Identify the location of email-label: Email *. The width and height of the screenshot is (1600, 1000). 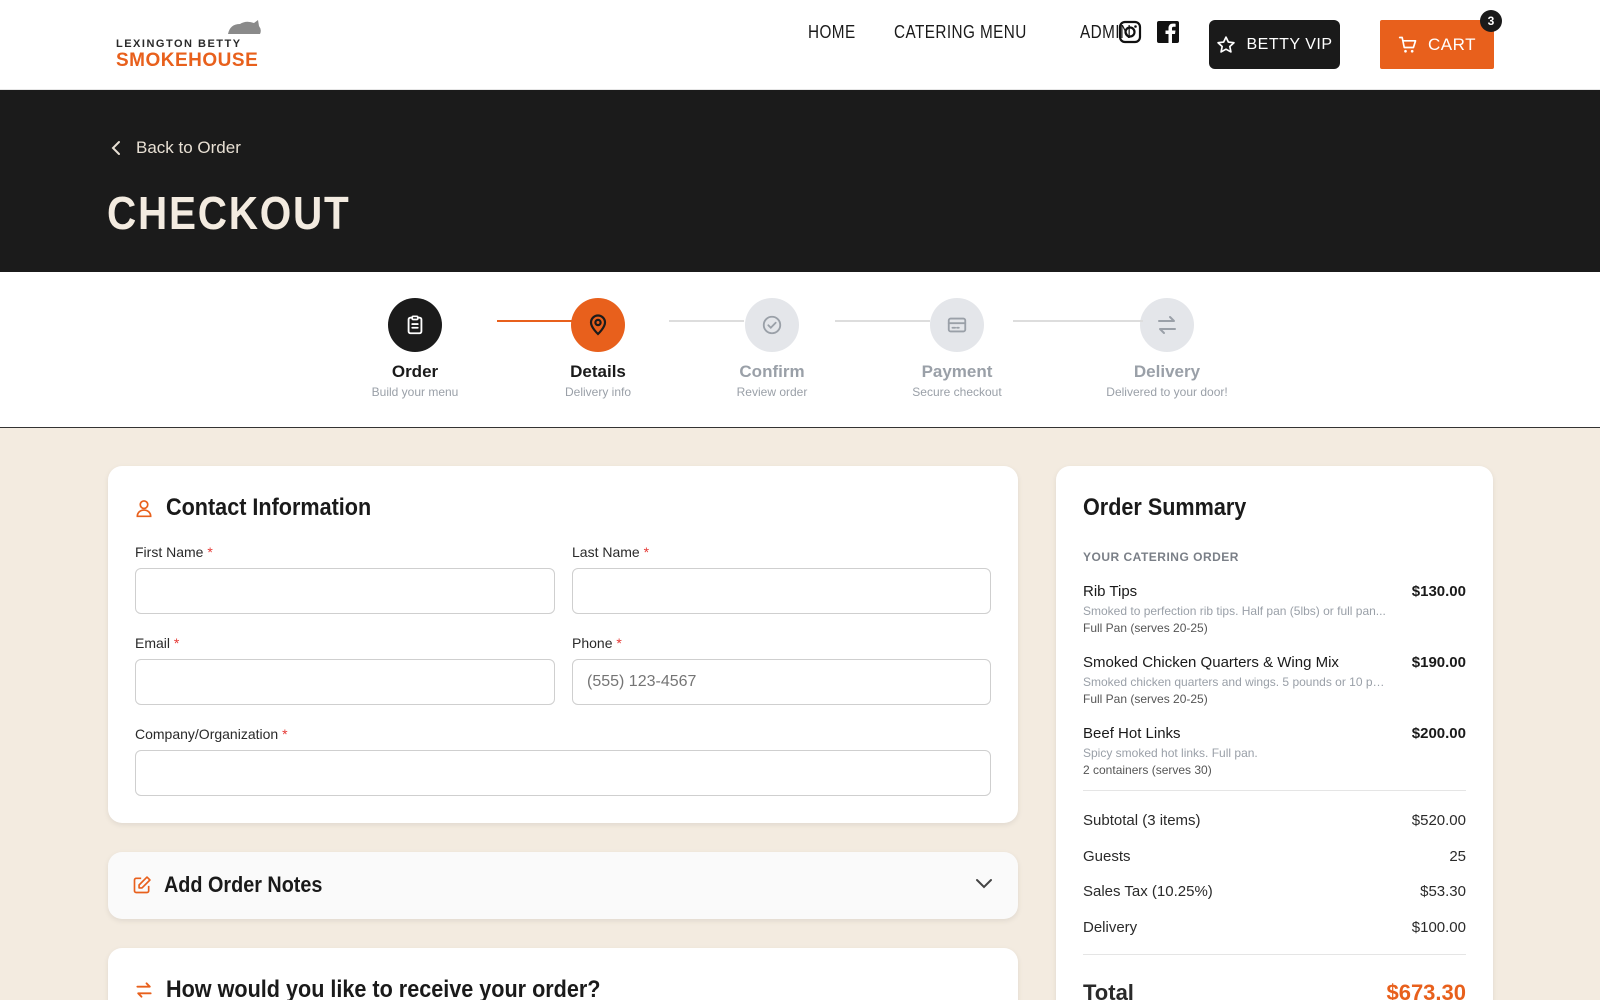
(157, 643).